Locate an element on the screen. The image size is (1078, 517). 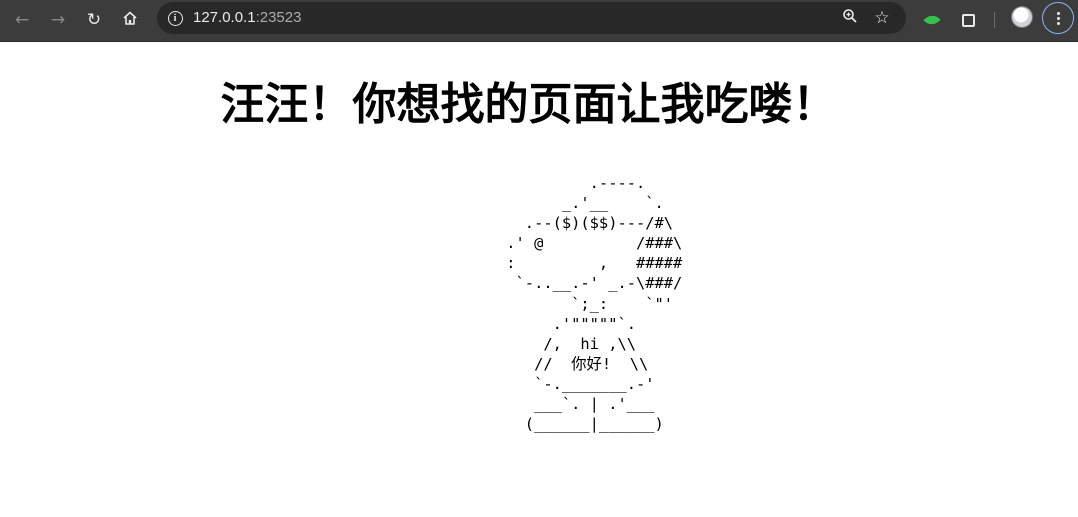
ascii-line: .' @ /###\ is located at coordinates (590, 243).